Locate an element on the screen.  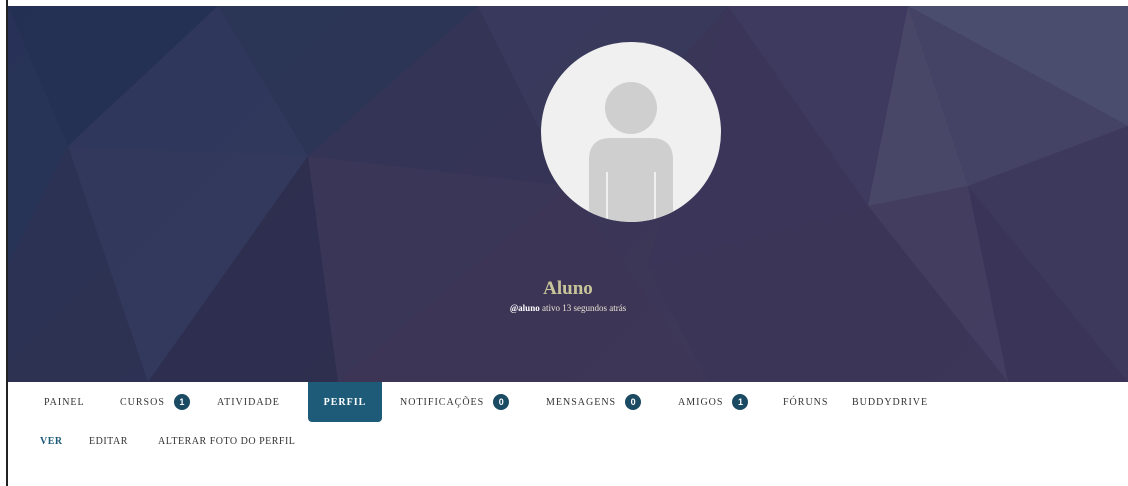
nav-item-label: AMIGOS is located at coordinates (701, 402).